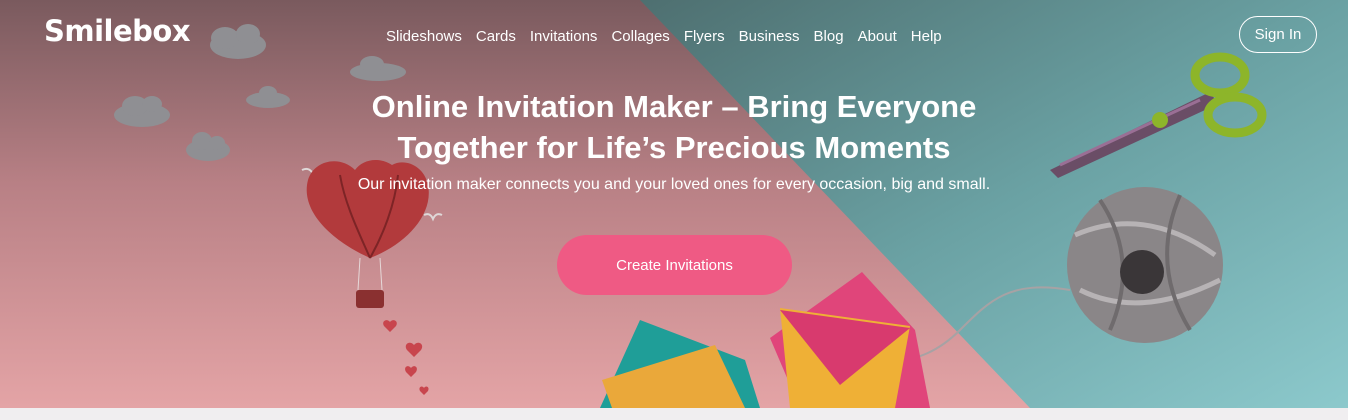  I want to click on nav-item-business: Business, so click(769, 36).